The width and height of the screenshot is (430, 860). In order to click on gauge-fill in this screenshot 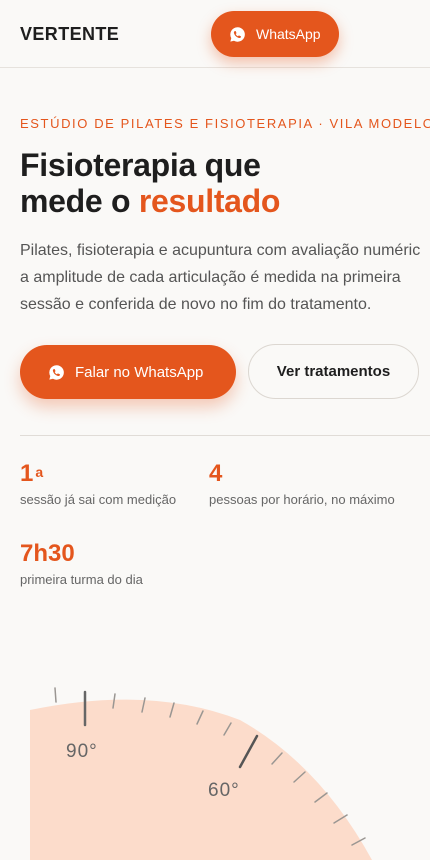, I will do `click(201, 779)`.